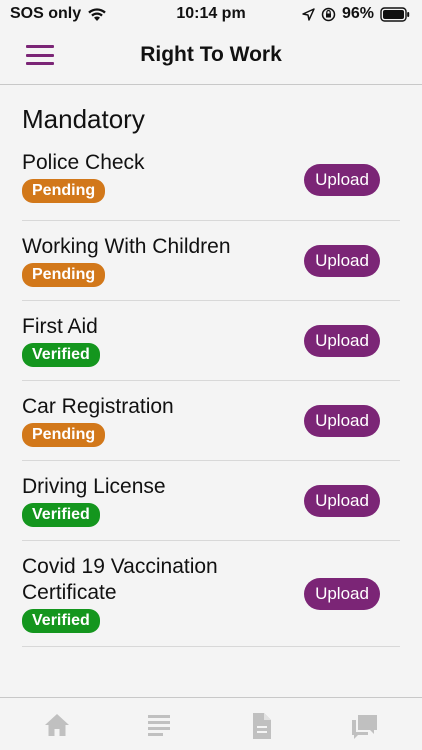  I want to click on tab-documents, so click(264, 726).